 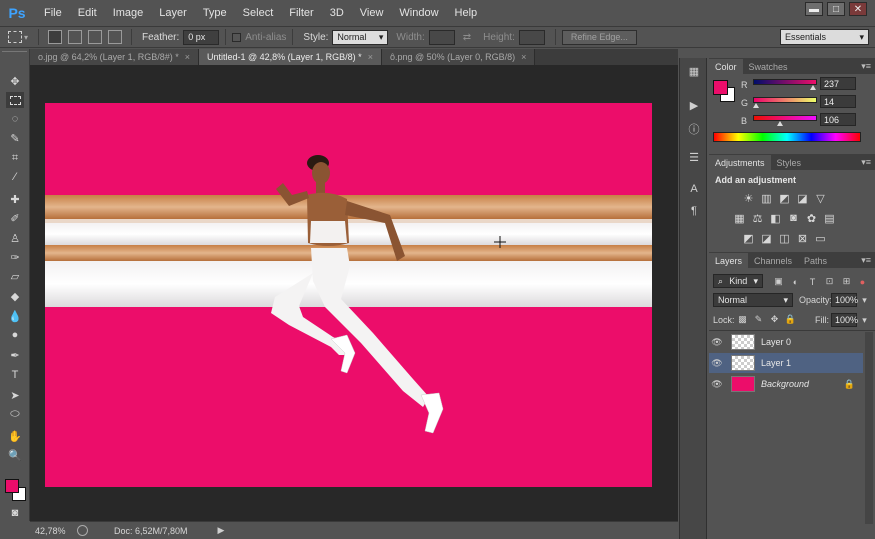 What do you see at coordinates (790, 319) in the screenshot?
I see `lock-all-icon: 🔒` at bounding box center [790, 319].